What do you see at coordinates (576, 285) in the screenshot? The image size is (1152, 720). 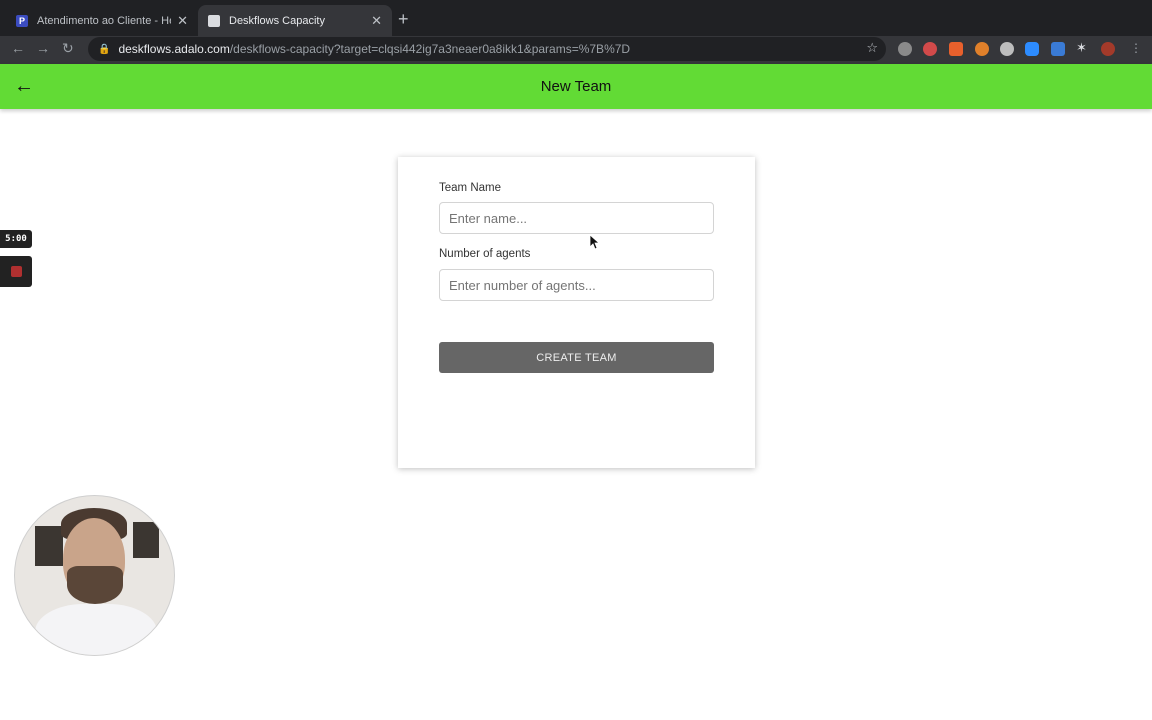 I see `number-of-agents-input` at bounding box center [576, 285].